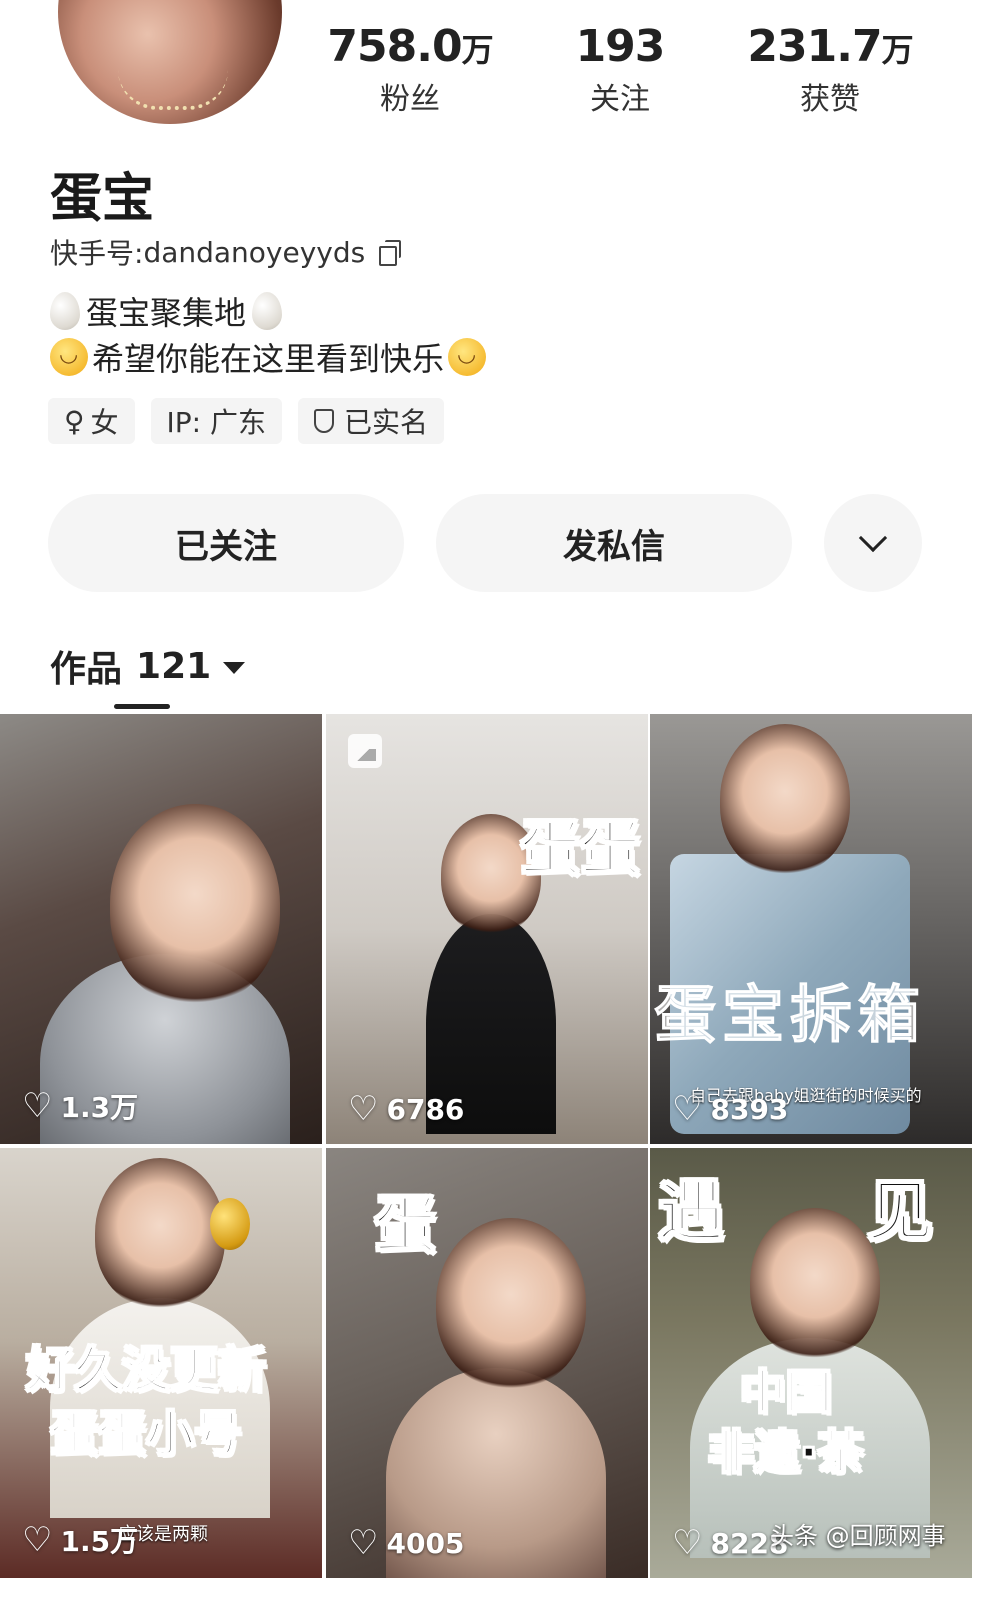 This screenshot has height=1600, width=992. I want to click on video-tile: 蛋 ♡ 4005, so click(487, 1363).